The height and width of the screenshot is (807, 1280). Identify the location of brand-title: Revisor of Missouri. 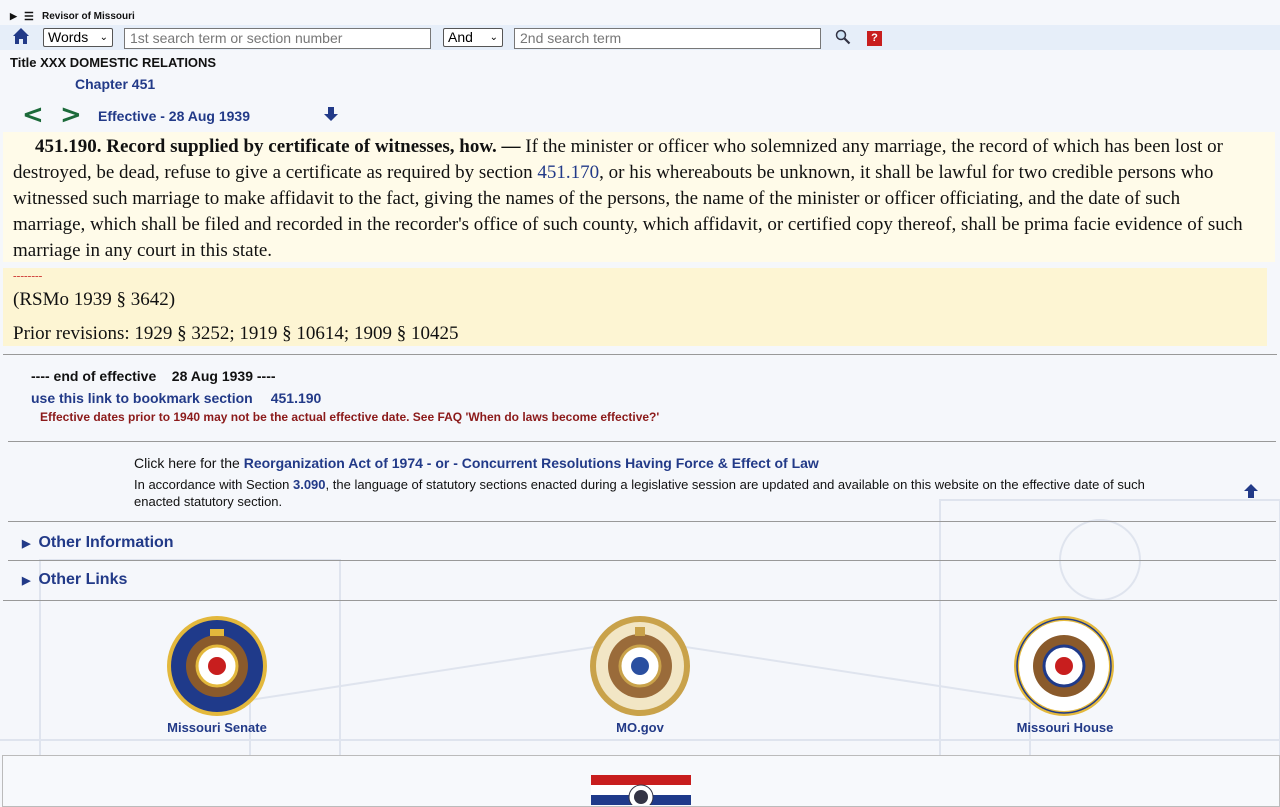
(88, 16).